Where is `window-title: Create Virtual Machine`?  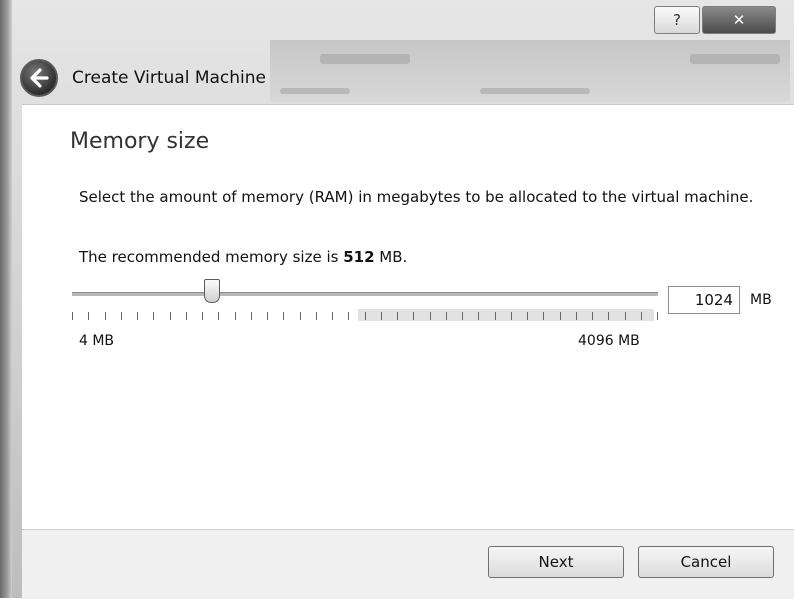 window-title: Create Virtual Machine is located at coordinates (169, 78).